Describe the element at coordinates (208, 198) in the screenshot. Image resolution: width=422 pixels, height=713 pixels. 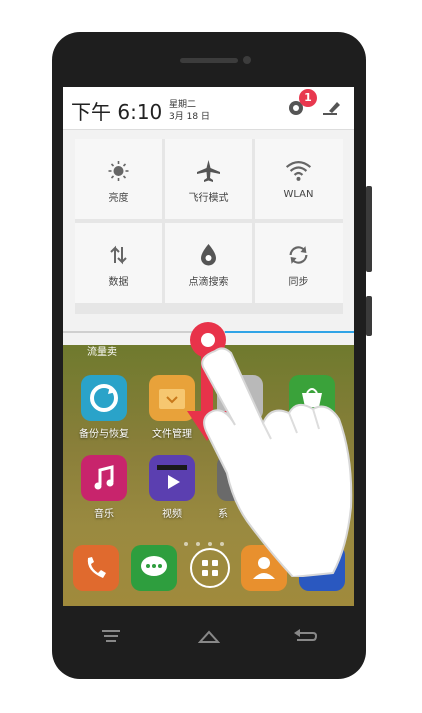
I see `tile-label: 飞行模式` at that location.